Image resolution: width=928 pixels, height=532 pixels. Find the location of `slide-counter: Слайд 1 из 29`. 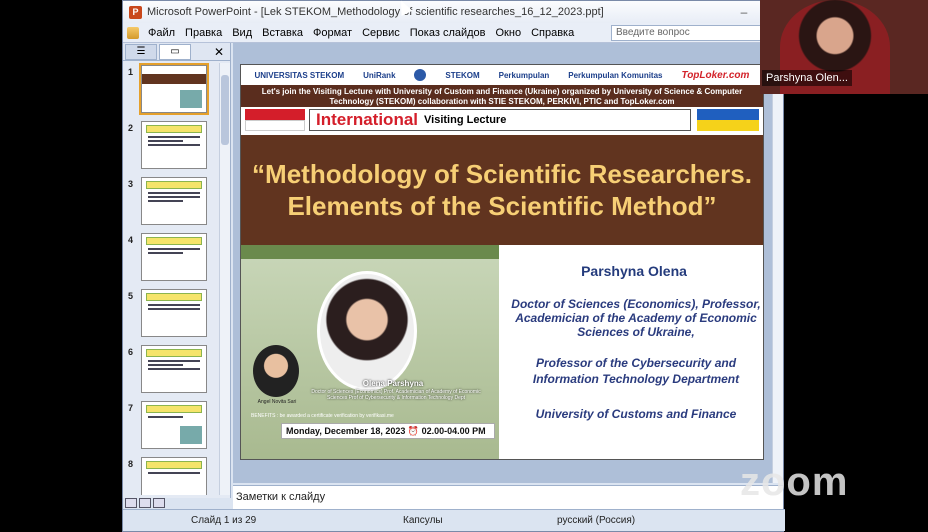

slide-counter: Слайд 1 из 29 is located at coordinates (224, 520).